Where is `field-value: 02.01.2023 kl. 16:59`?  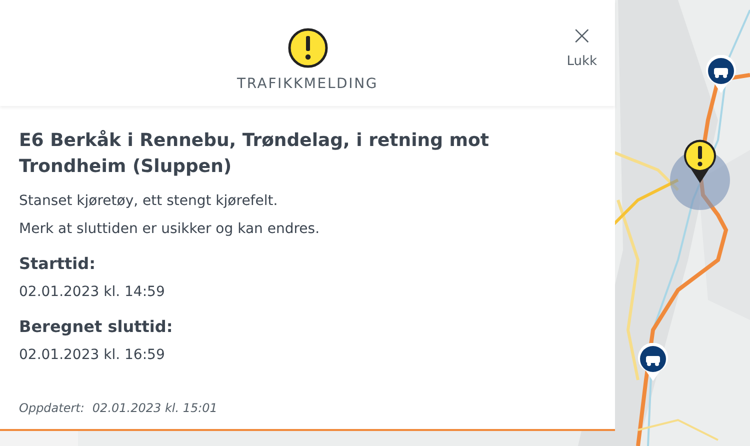
field-value: 02.01.2023 kl. 16:59 is located at coordinates (92, 355).